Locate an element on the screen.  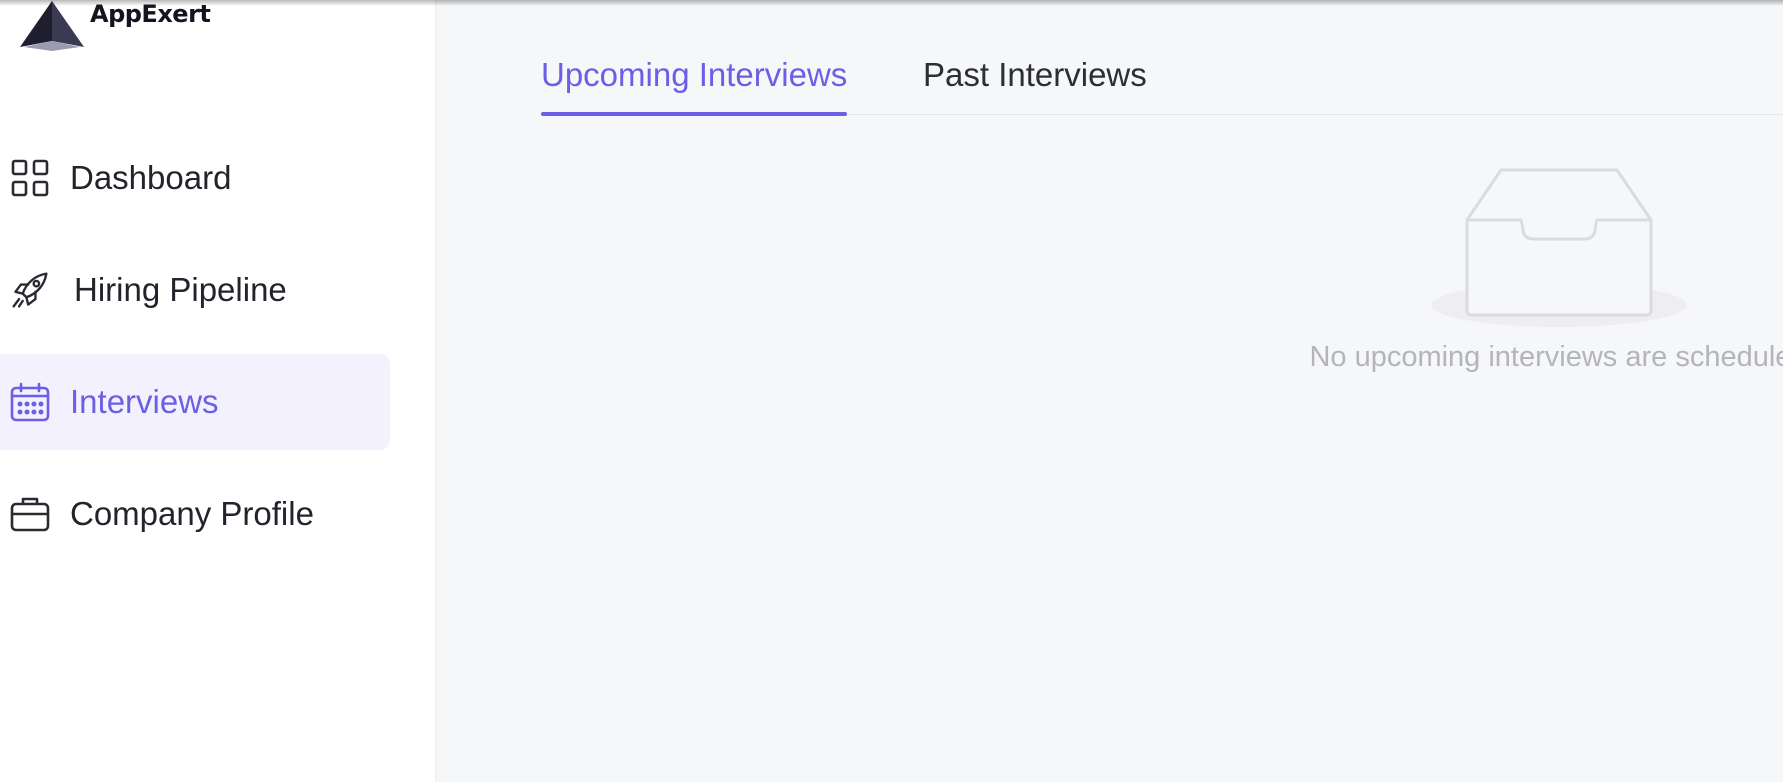
brand-logo: AppExert is located at coordinates (115, 26).